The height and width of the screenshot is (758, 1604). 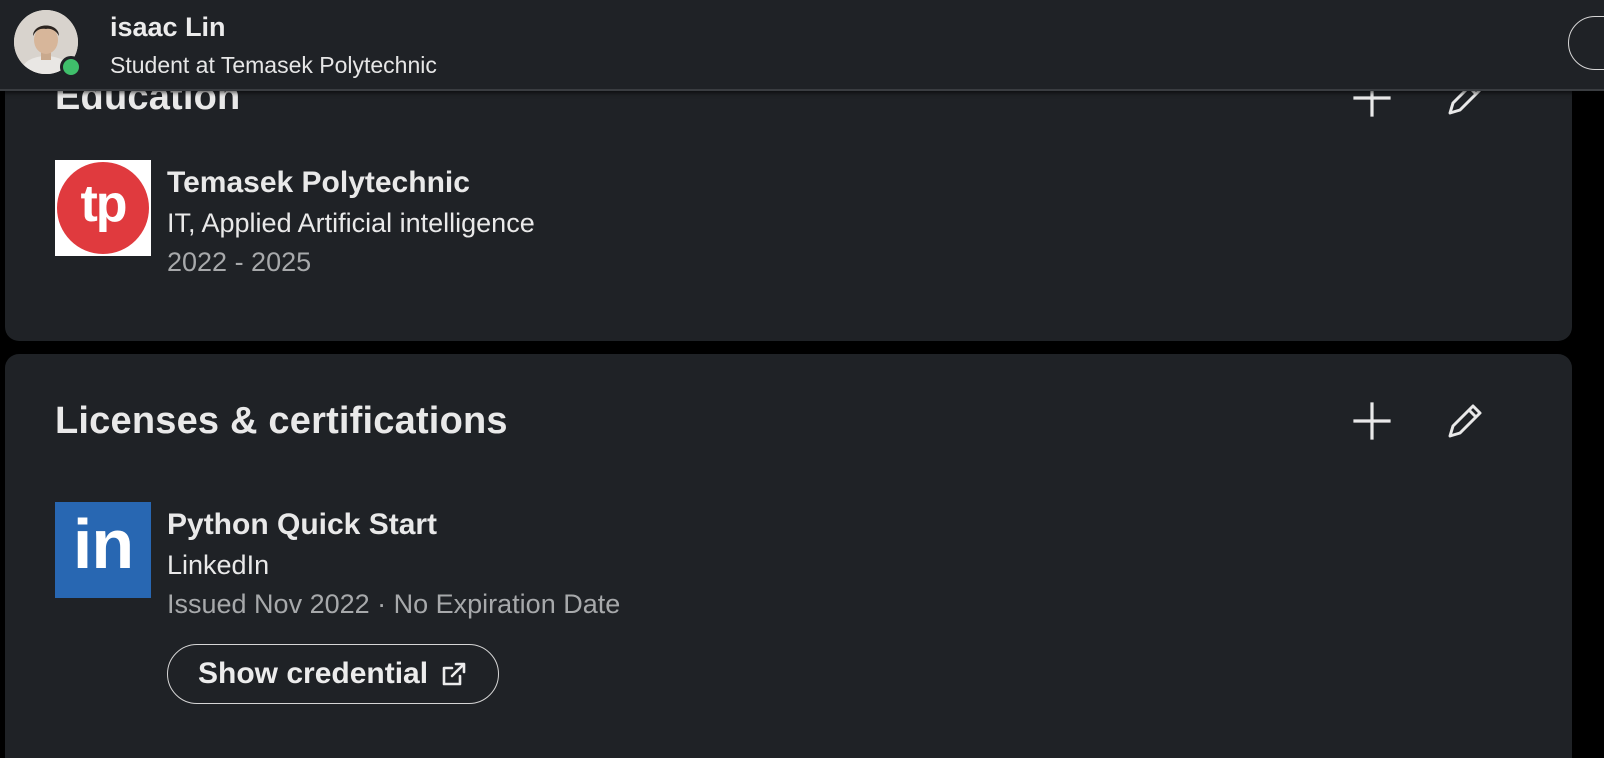 What do you see at coordinates (393, 525) in the screenshot?
I see `certification-name: Python Quick Start` at bounding box center [393, 525].